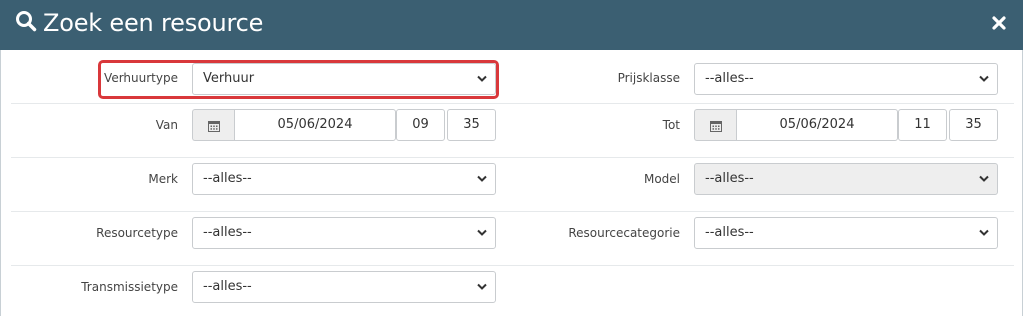  Describe the element at coordinates (661, 179) in the screenshot. I see `model-label: Model` at that location.